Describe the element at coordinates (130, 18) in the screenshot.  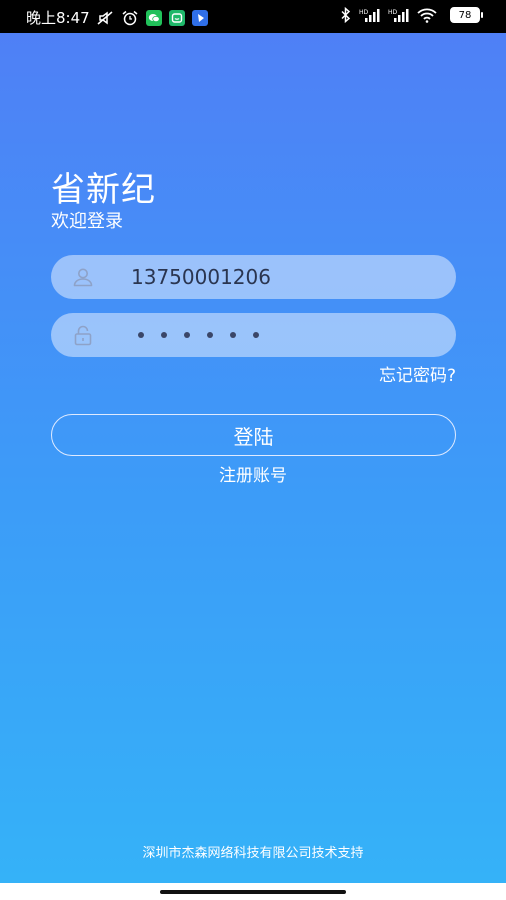
I see `alarm-icon` at that location.